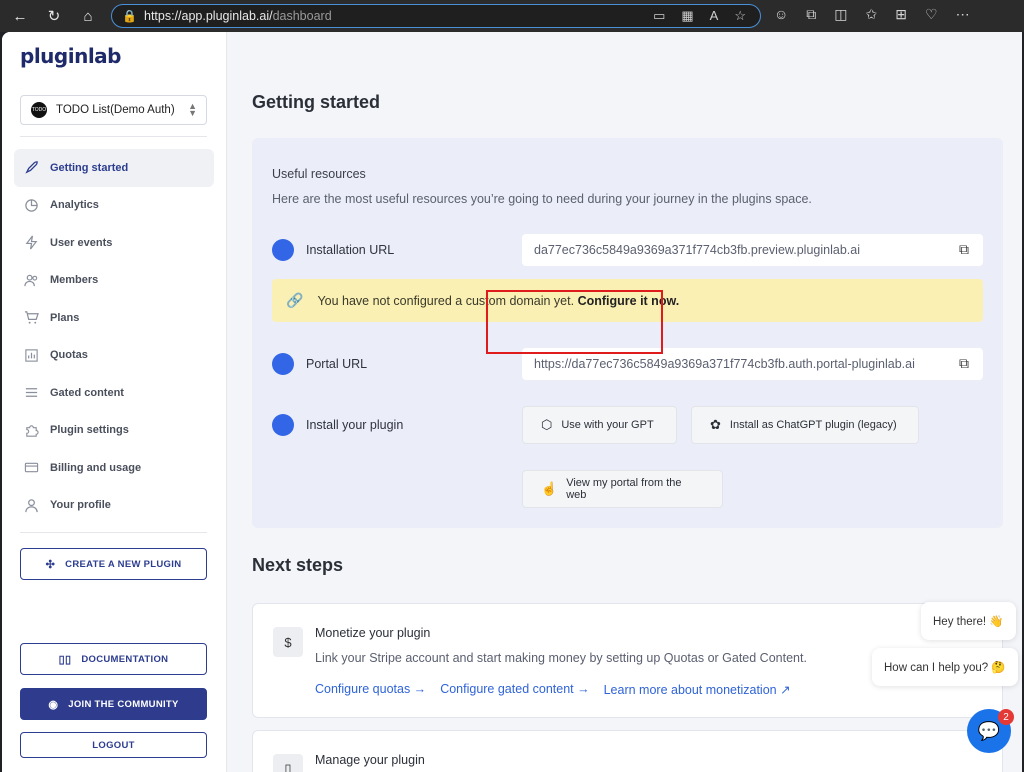 This screenshot has height=772, width=1024. I want to click on highlight-box, so click(574, 322).